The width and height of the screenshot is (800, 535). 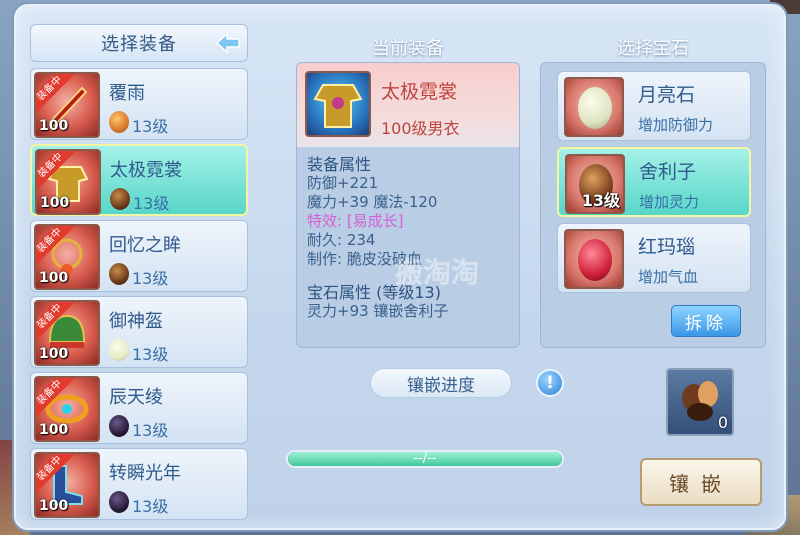 What do you see at coordinates (437, 272) in the screenshot?
I see `watermark: 搬淘淘` at bounding box center [437, 272].